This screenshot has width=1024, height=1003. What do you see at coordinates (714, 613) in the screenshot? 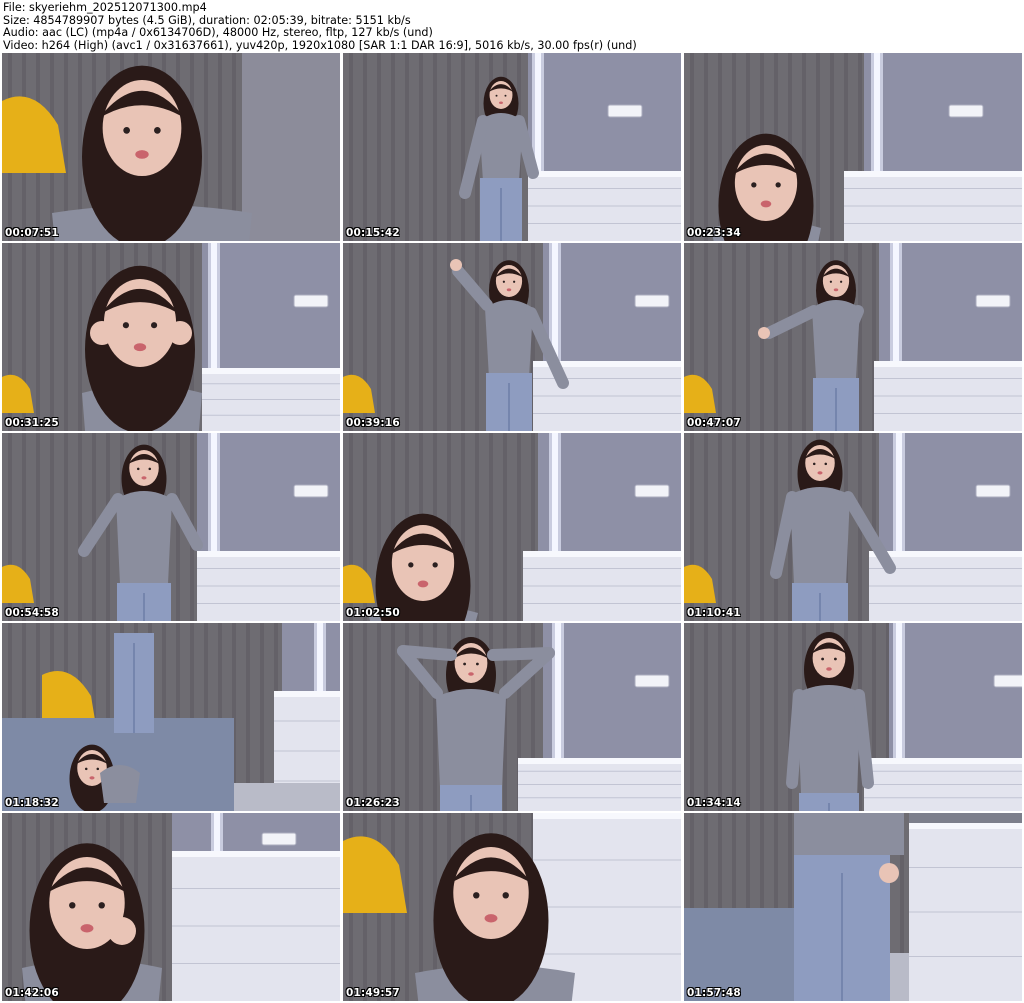
I see `thumbnail-timestamp: 01:10:41` at bounding box center [714, 613].